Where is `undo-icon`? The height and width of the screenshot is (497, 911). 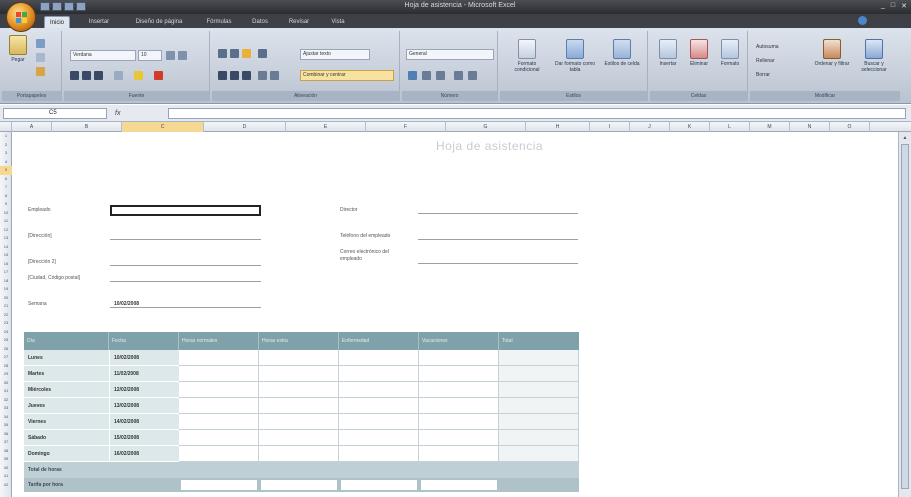 undo-icon is located at coordinates (57, 6).